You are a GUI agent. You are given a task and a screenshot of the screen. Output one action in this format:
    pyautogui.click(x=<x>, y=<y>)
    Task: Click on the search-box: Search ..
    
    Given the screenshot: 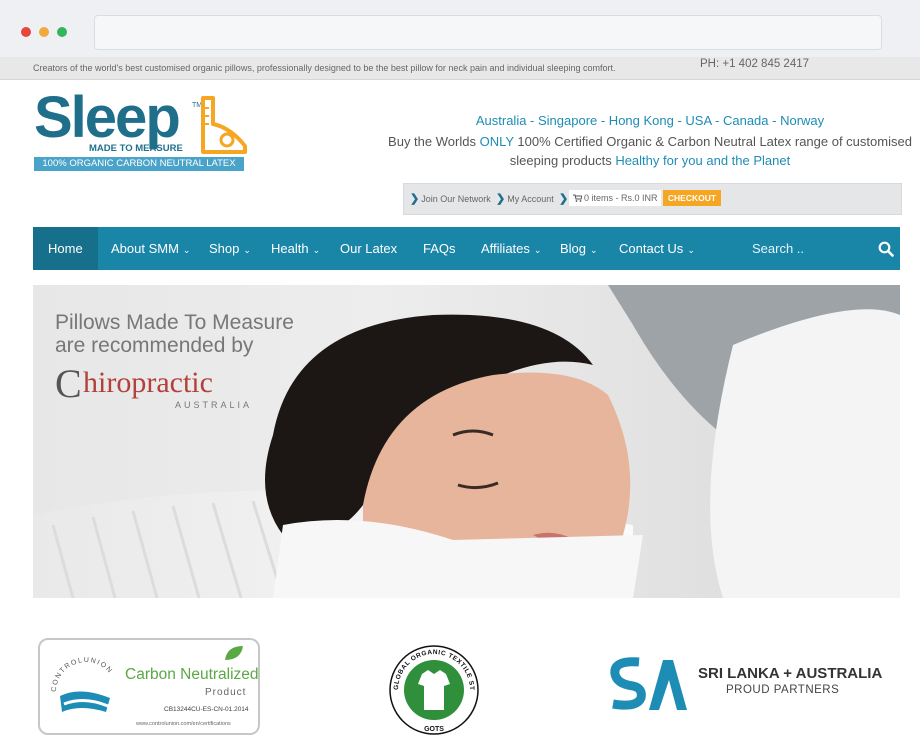 What is the action you would take?
    pyautogui.click(x=822, y=248)
    